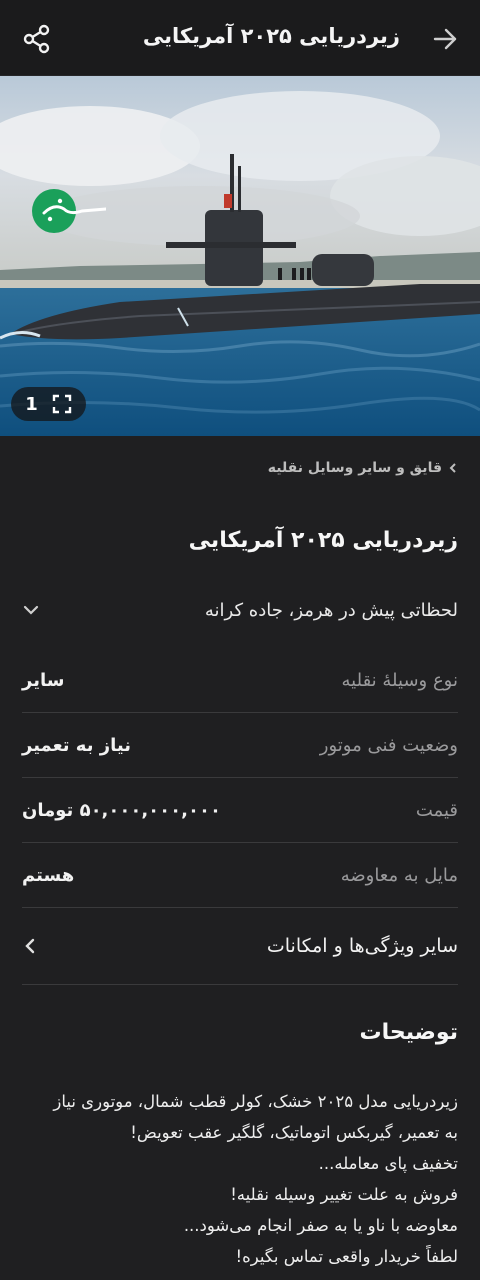 This screenshot has width=480, height=1280. Describe the element at coordinates (271, 36) in the screenshot. I see `page-title: زیردریایی ۲۰۲۵ آمریکایی` at that location.